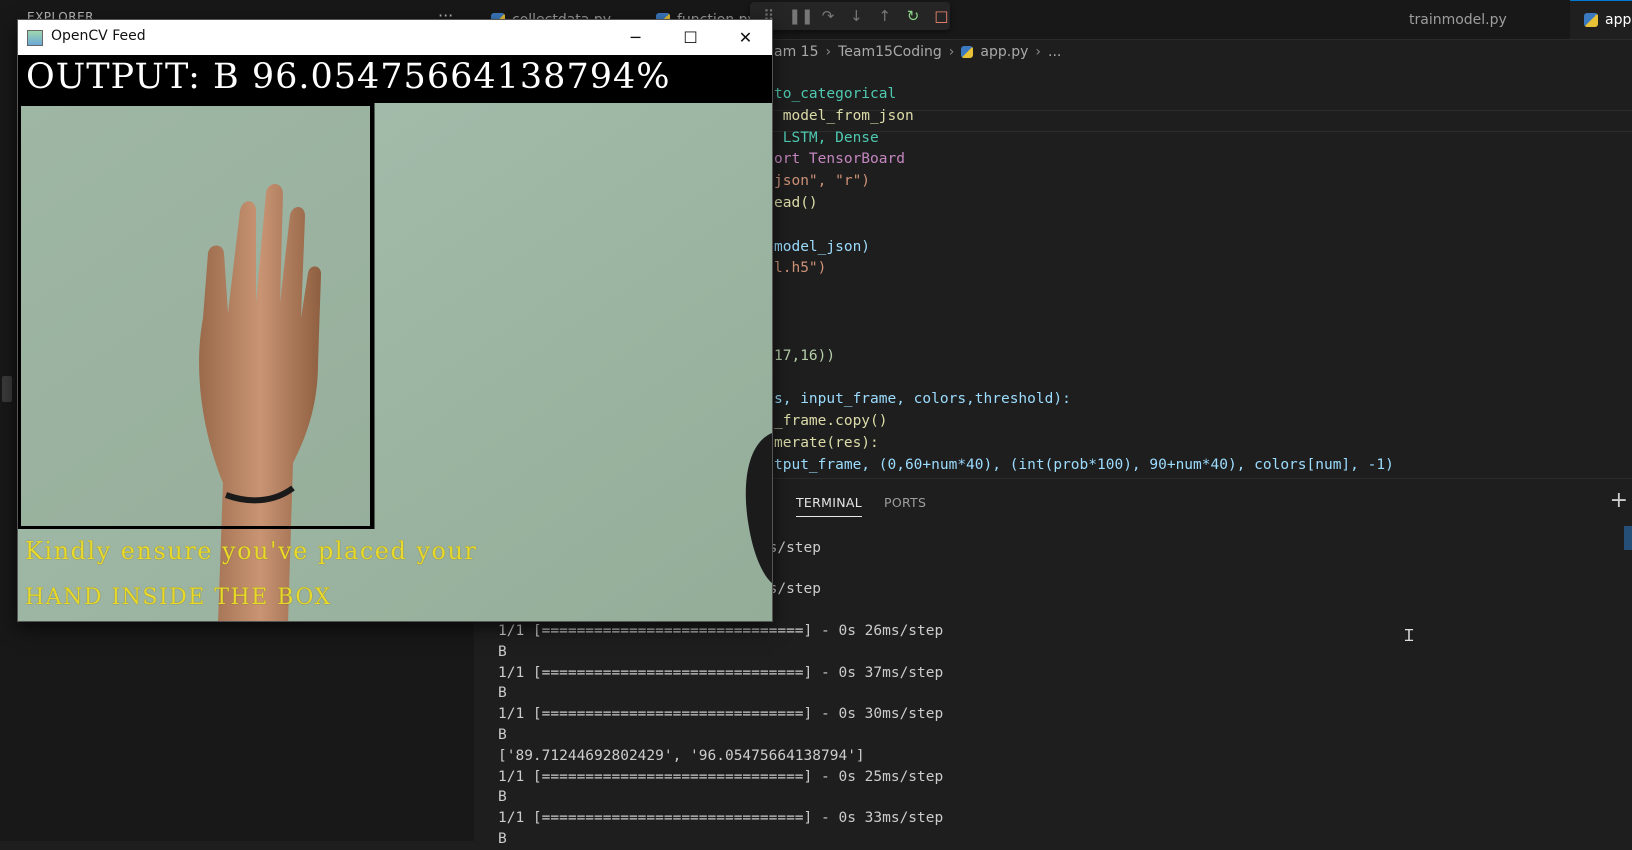 This screenshot has width=1632, height=850. I want to click on code-line: to_categorical, so click(835, 94).